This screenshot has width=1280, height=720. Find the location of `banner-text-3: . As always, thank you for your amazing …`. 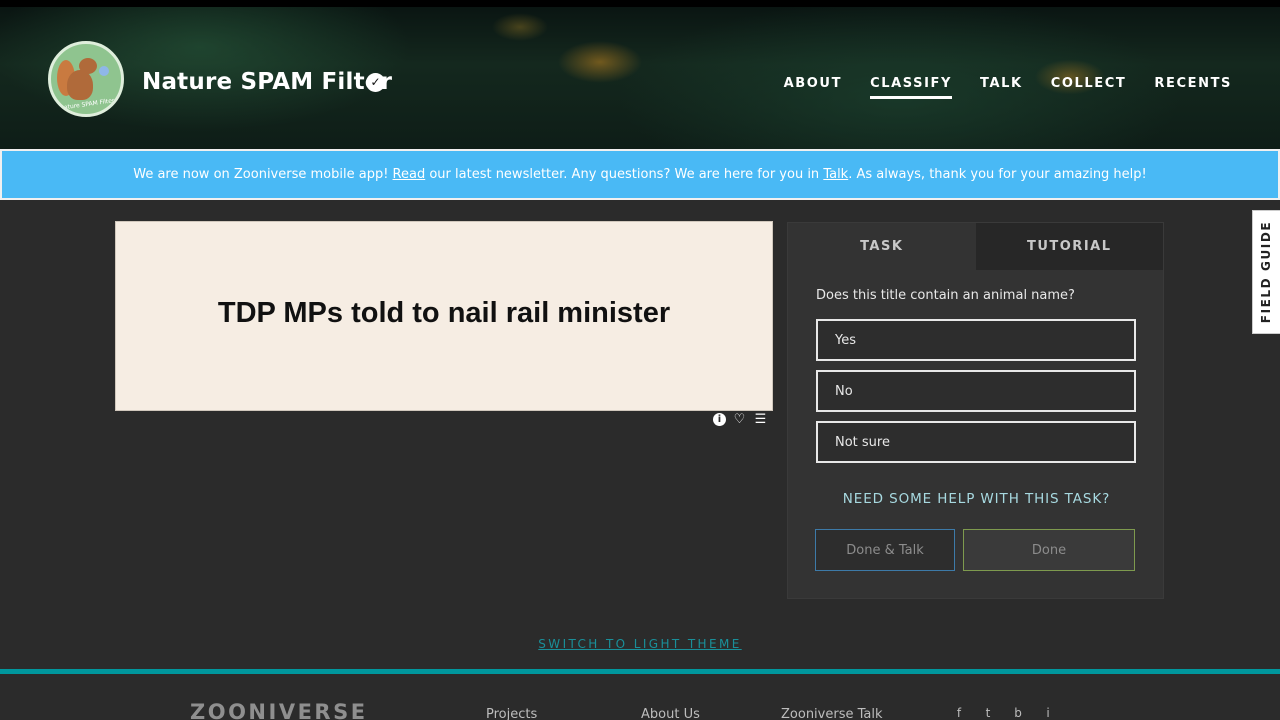

banner-text-3: . As always, thank you for your amazing … is located at coordinates (997, 174).